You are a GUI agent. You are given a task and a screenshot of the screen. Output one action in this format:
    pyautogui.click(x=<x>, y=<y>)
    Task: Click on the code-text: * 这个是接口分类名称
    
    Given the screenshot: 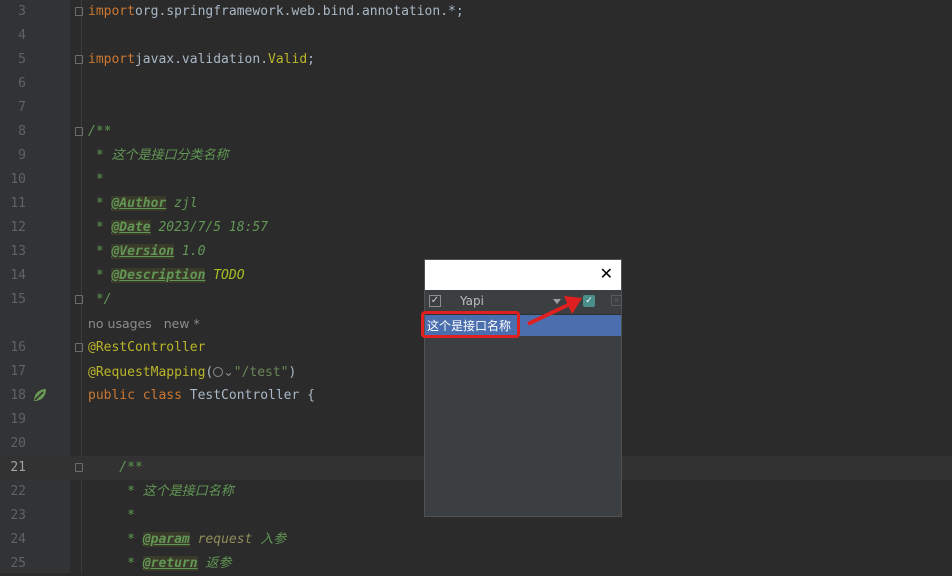 What is the action you would take?
    pyautogui.click(x=158, y=156)
    